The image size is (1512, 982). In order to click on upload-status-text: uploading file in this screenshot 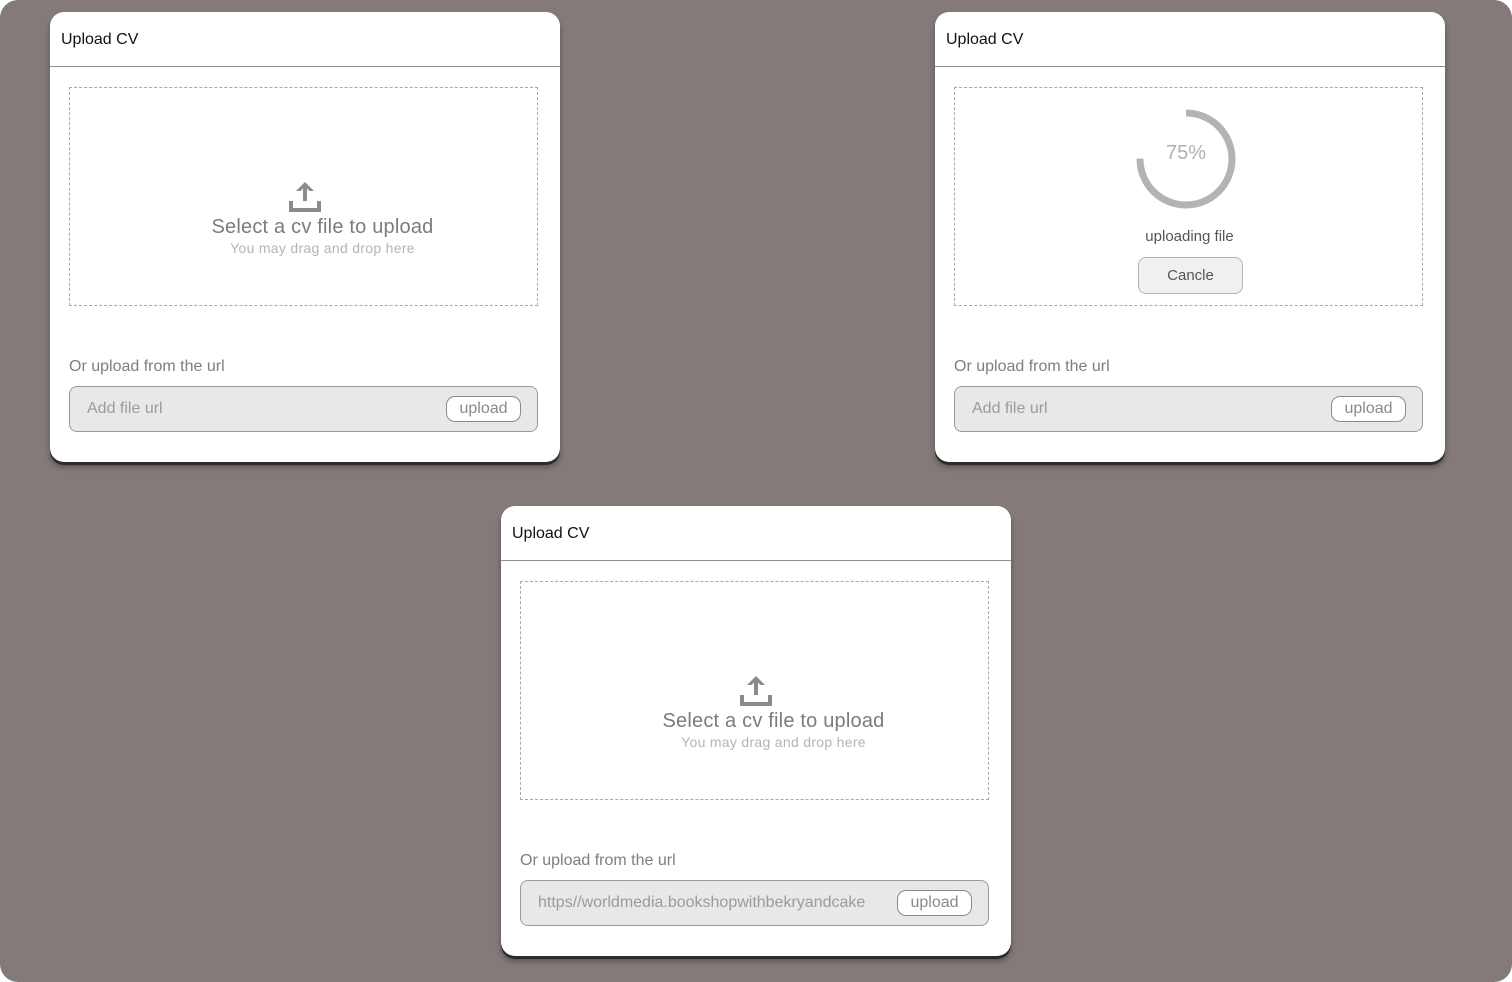, I will do `click(1189, 236)`.